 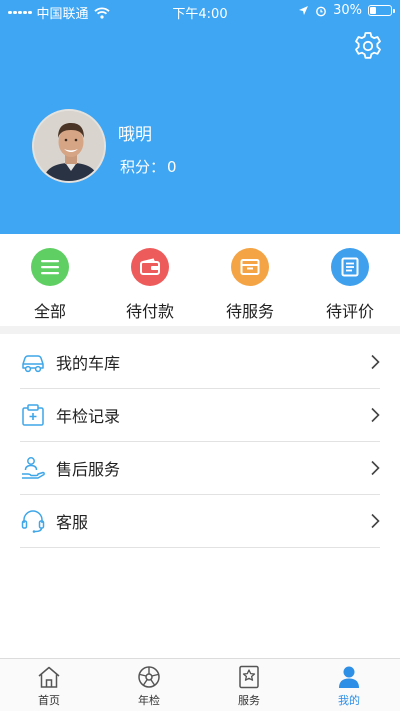 What do you see at coordinates (49, 311) in the screenshot?
I see `order-all-label: 全部` at bounding box center [49, 311].